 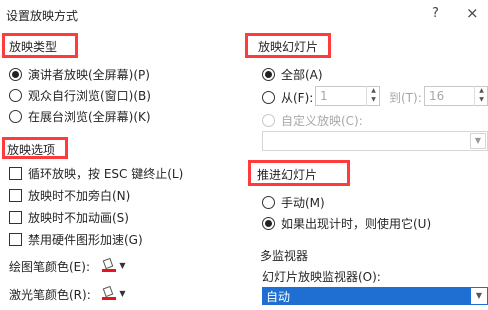 I want to click on to-slide-spinner: ▲ ▼, so click(x=481, y=96).